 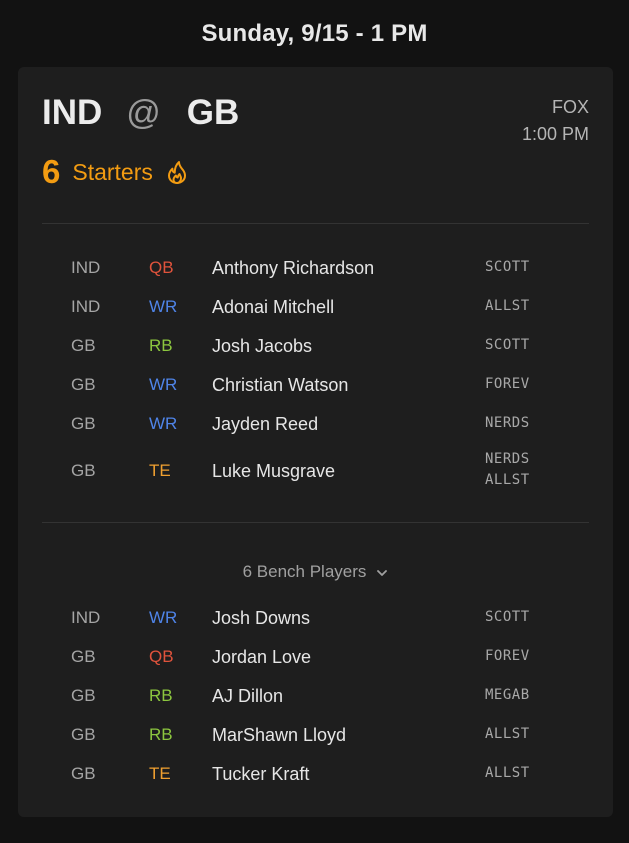 I want to click on player-name: Anthony Richardson, so click(x=293, y=268).